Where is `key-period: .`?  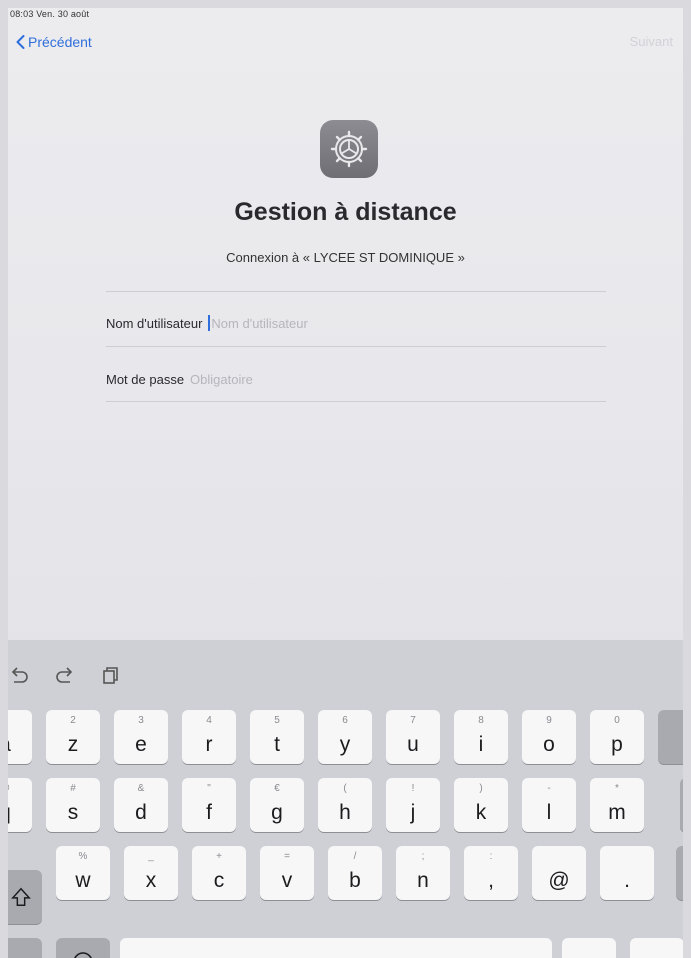
key-period: . is located at coordinates (627, 873).